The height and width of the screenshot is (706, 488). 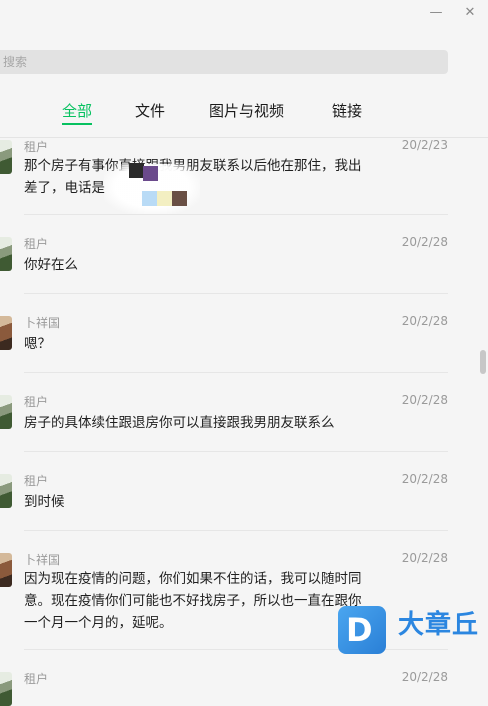 What do you see at coordinates (224, 62) in the screenshot?
I see `search-input: 搜索` at bounding box center [224, 62].